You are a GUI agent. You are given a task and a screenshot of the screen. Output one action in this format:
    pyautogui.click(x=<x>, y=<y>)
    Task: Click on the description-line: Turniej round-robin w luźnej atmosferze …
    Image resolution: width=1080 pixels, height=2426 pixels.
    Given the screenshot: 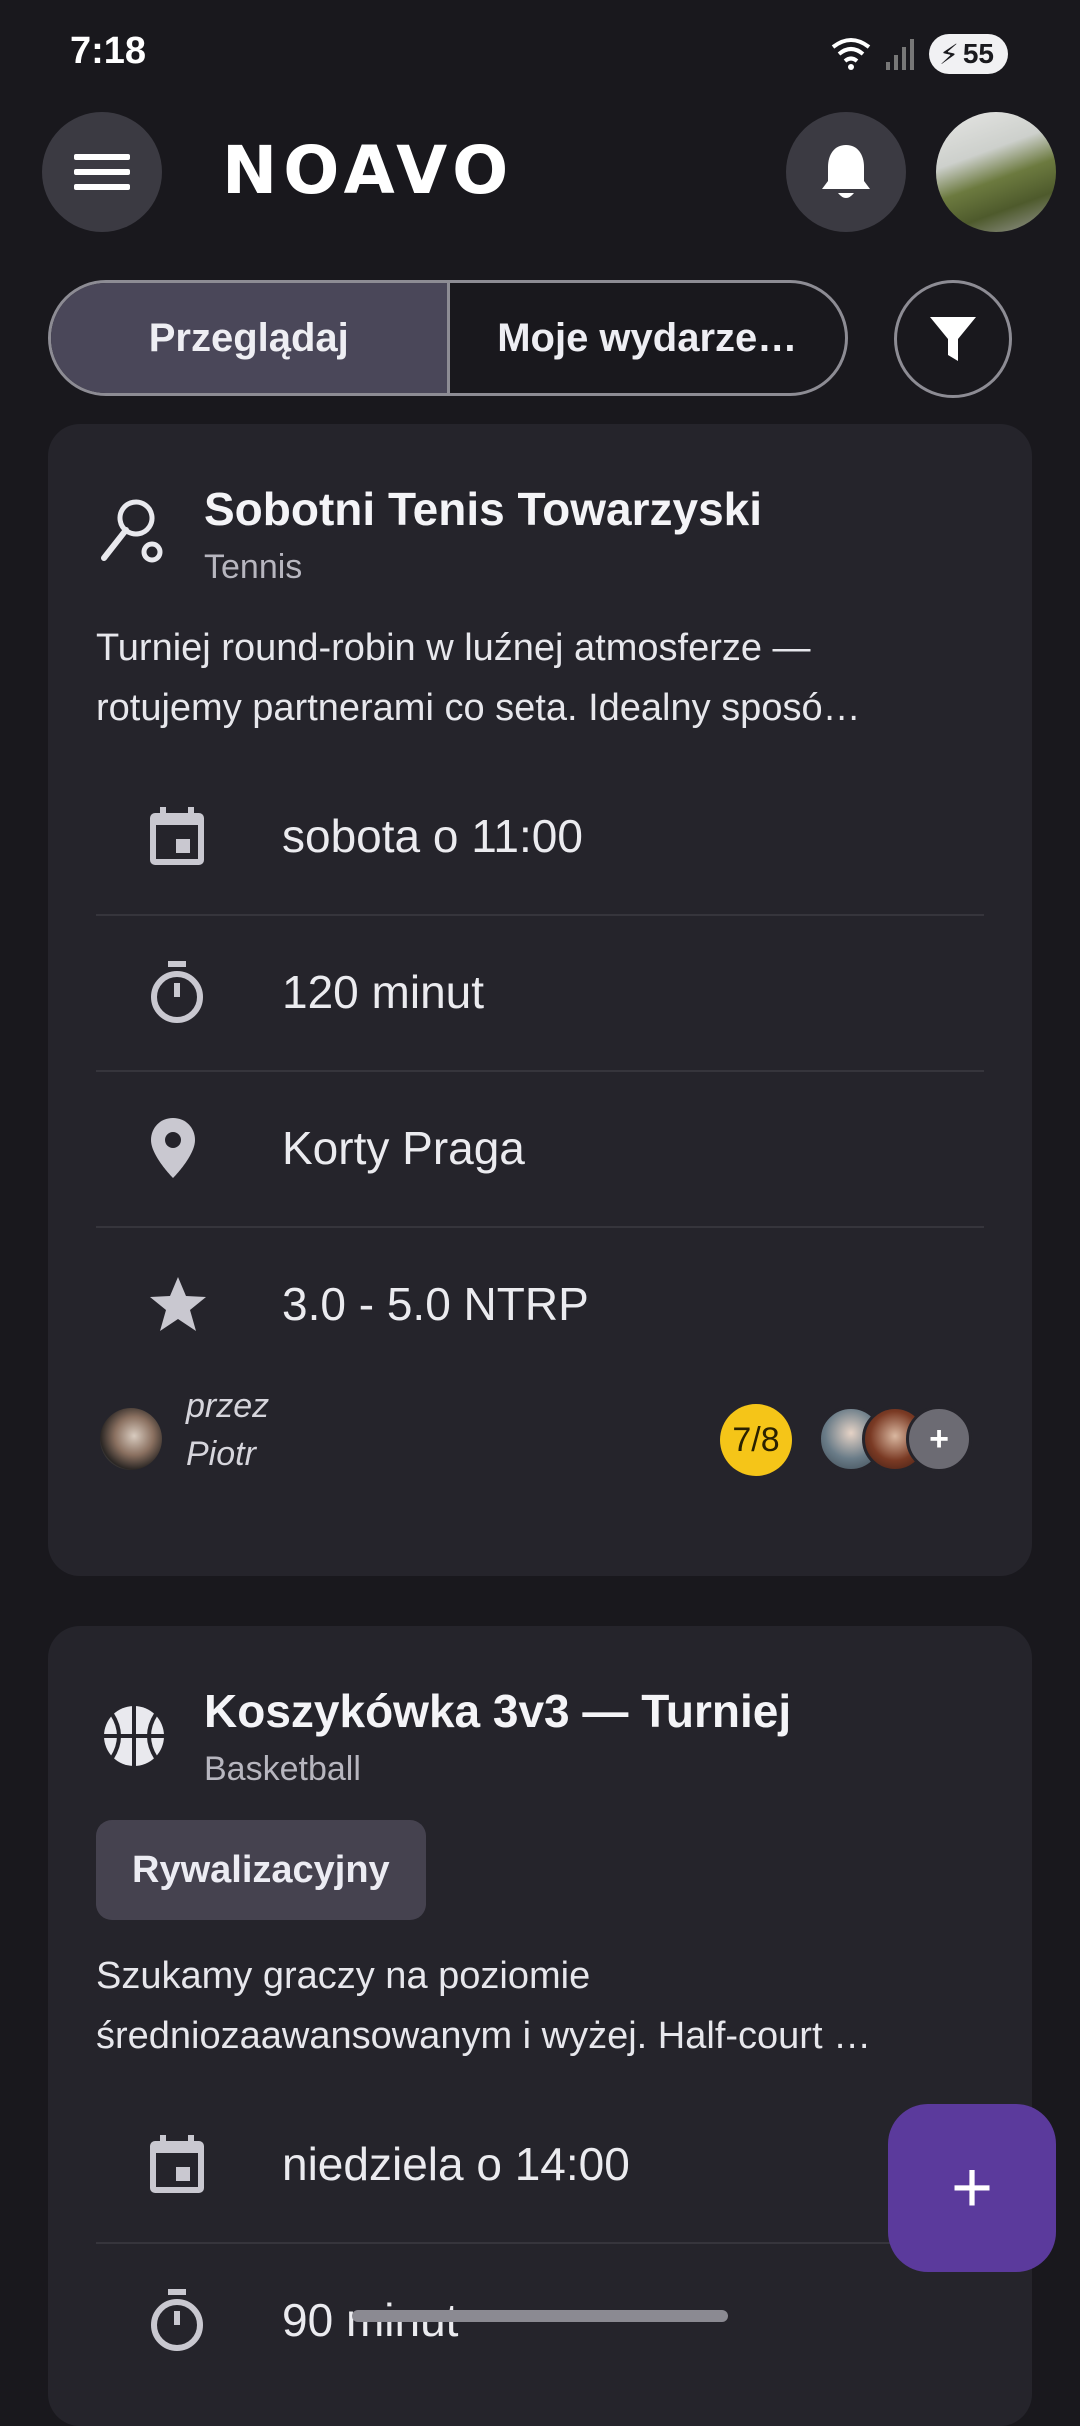 What is the action you would take?
    pyautogui.click(x=453, y=648)
    